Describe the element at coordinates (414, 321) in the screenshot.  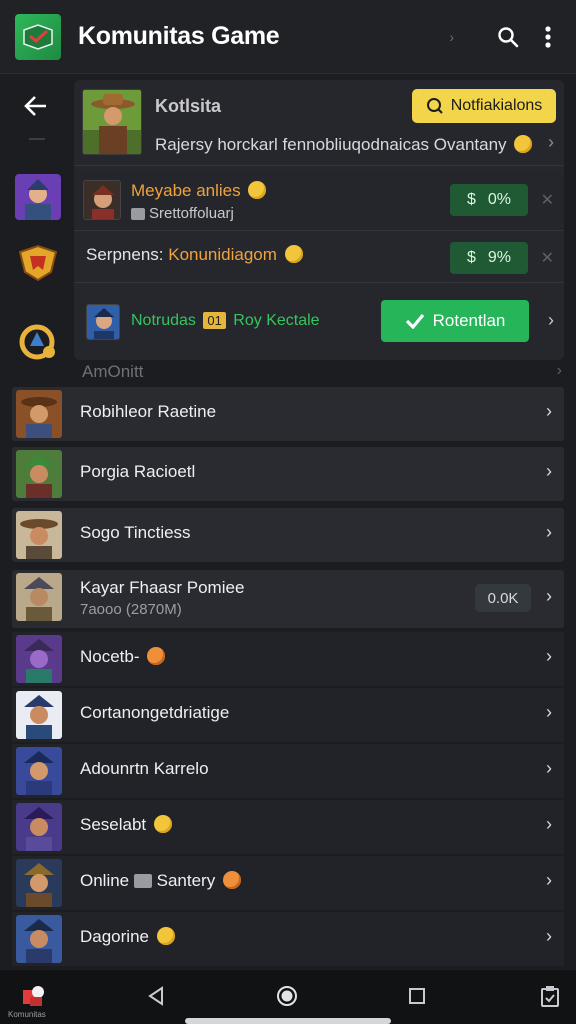
I see `checkmark-icon` at that location.